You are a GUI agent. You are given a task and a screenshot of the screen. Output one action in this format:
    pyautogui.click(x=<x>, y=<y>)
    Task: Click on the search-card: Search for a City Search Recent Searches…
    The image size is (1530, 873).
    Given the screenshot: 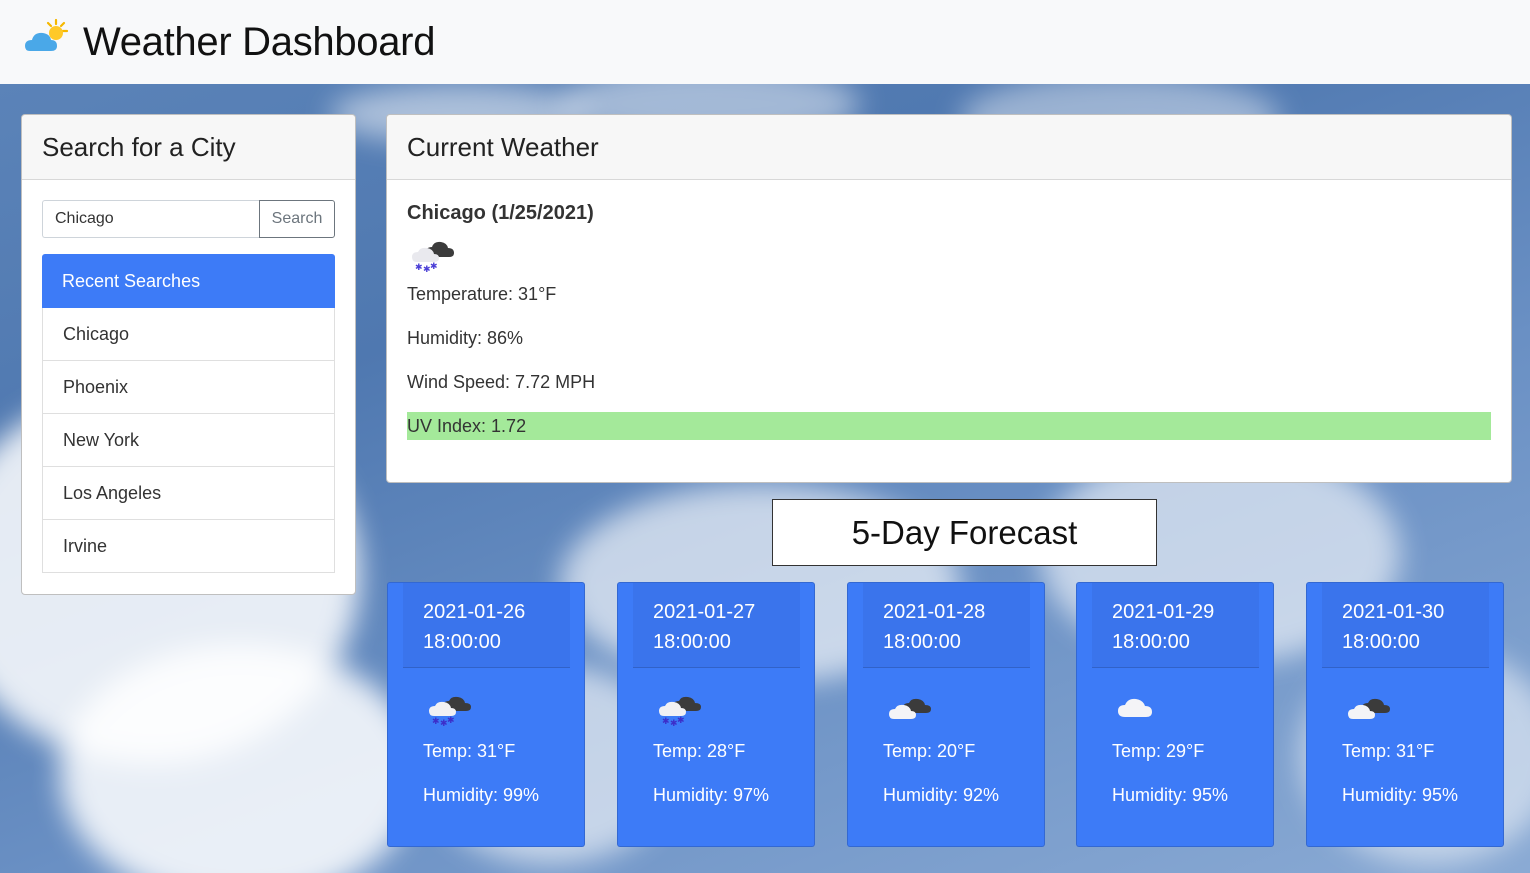 What is the action you would take?
    pyautogui.click(x=188, y=354)
    